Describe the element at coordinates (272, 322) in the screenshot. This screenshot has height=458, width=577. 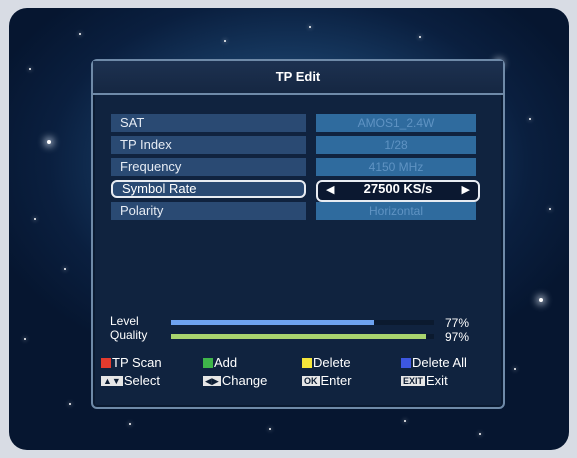
I see `level-bar-fill` at that location.